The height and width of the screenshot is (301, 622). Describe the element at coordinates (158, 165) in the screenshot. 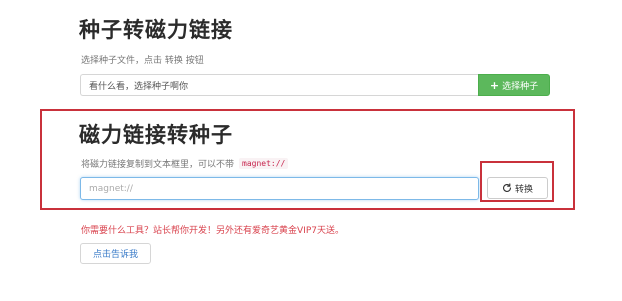

I see `magnet-description-text: 将磁力链接复制到文本框里，可以不带` at that location.